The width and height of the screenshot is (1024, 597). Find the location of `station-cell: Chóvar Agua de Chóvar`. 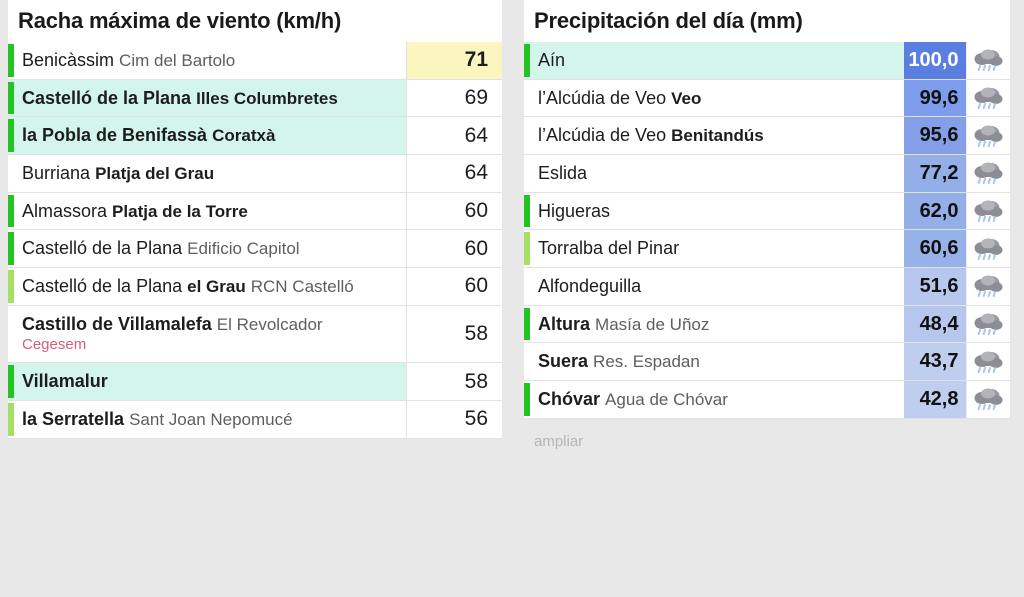

station-cell: Chóvar Agua de Chóvar is located at coordinates (717, 399).